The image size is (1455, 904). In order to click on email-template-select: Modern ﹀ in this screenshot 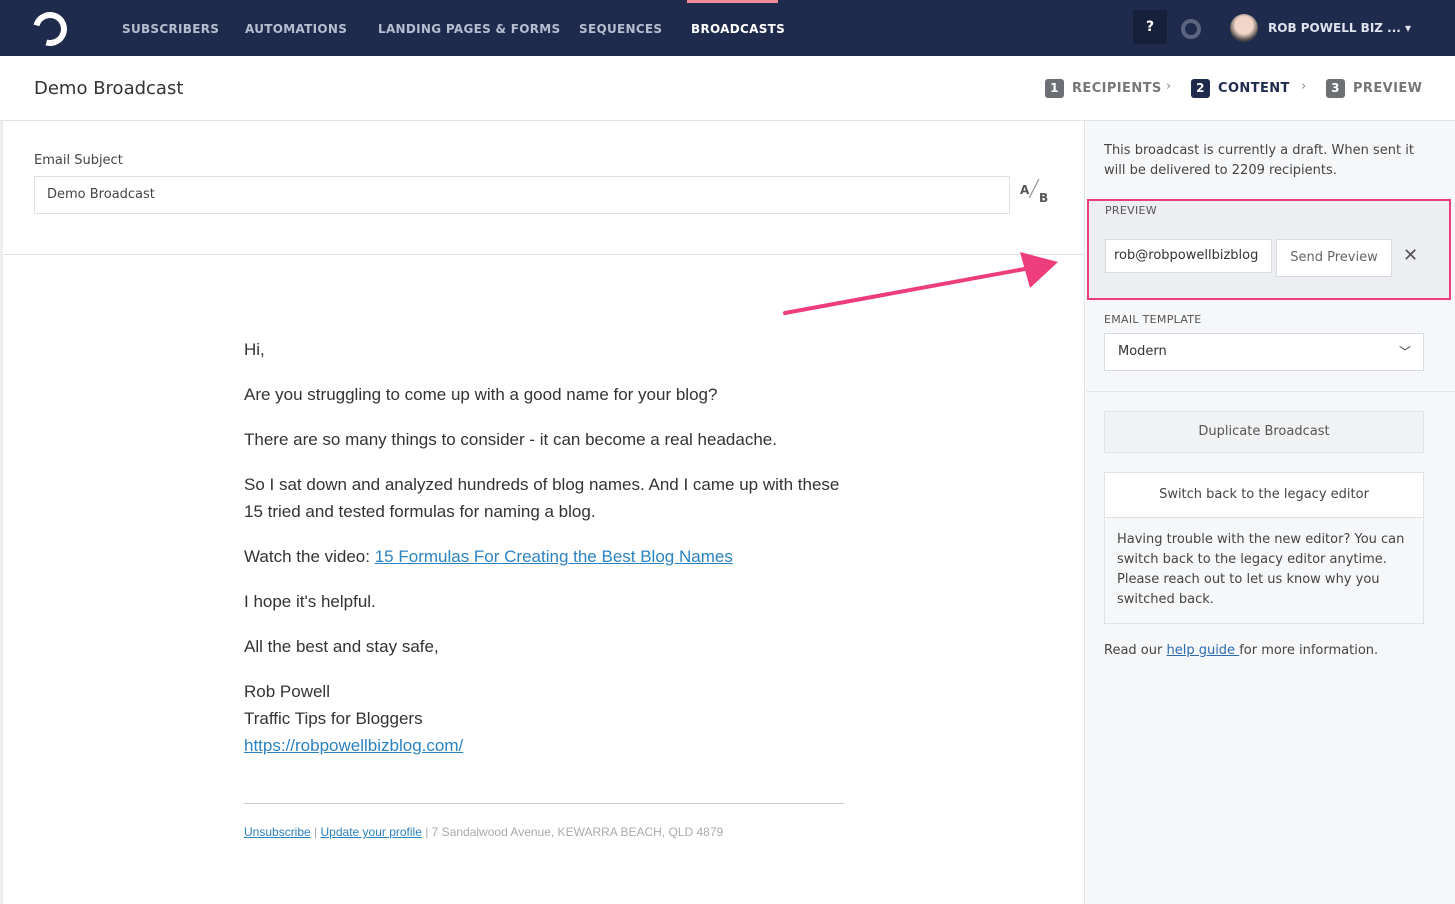, I will do `click(1264, 352)`.